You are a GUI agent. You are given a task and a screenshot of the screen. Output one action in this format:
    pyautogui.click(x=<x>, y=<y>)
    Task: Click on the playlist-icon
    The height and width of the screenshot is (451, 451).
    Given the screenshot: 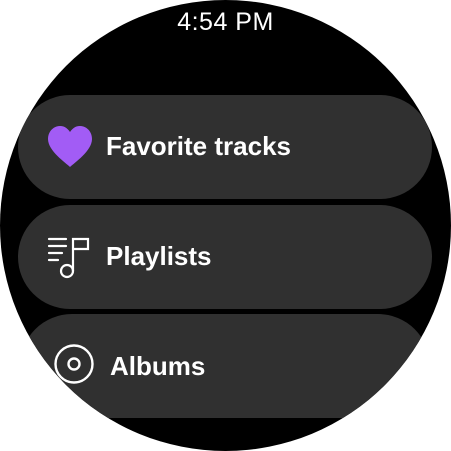 What is the action you would take?
    pyautogui.click(x=70, y=257)
    